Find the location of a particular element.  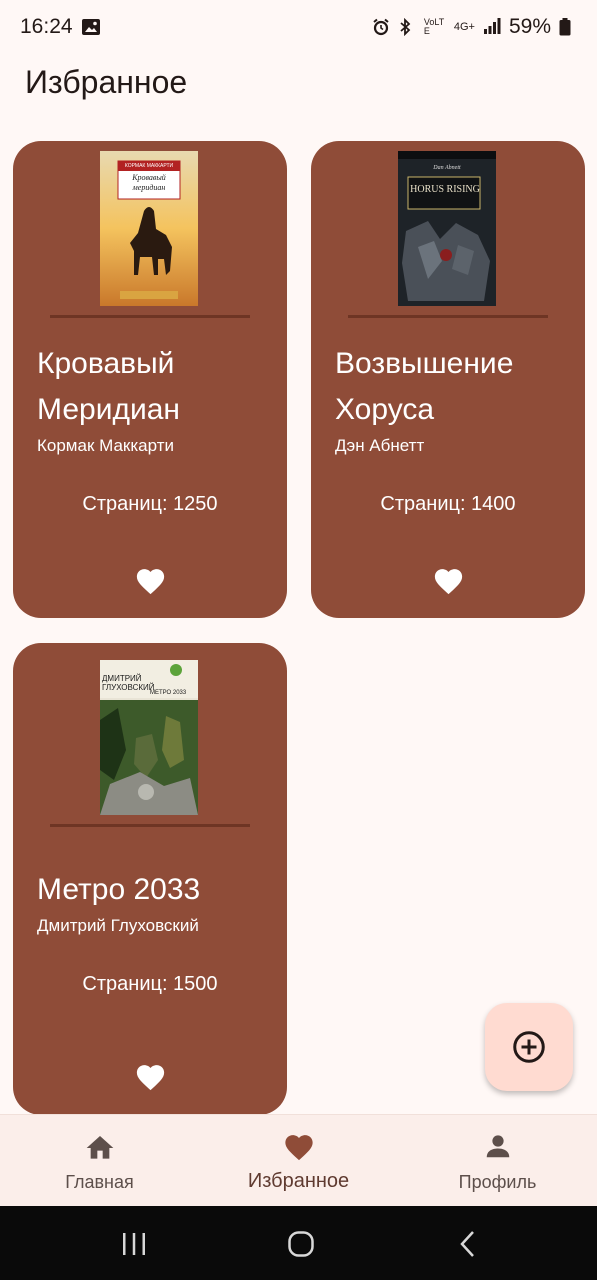

back-button is located at coordinates (468, 1244).